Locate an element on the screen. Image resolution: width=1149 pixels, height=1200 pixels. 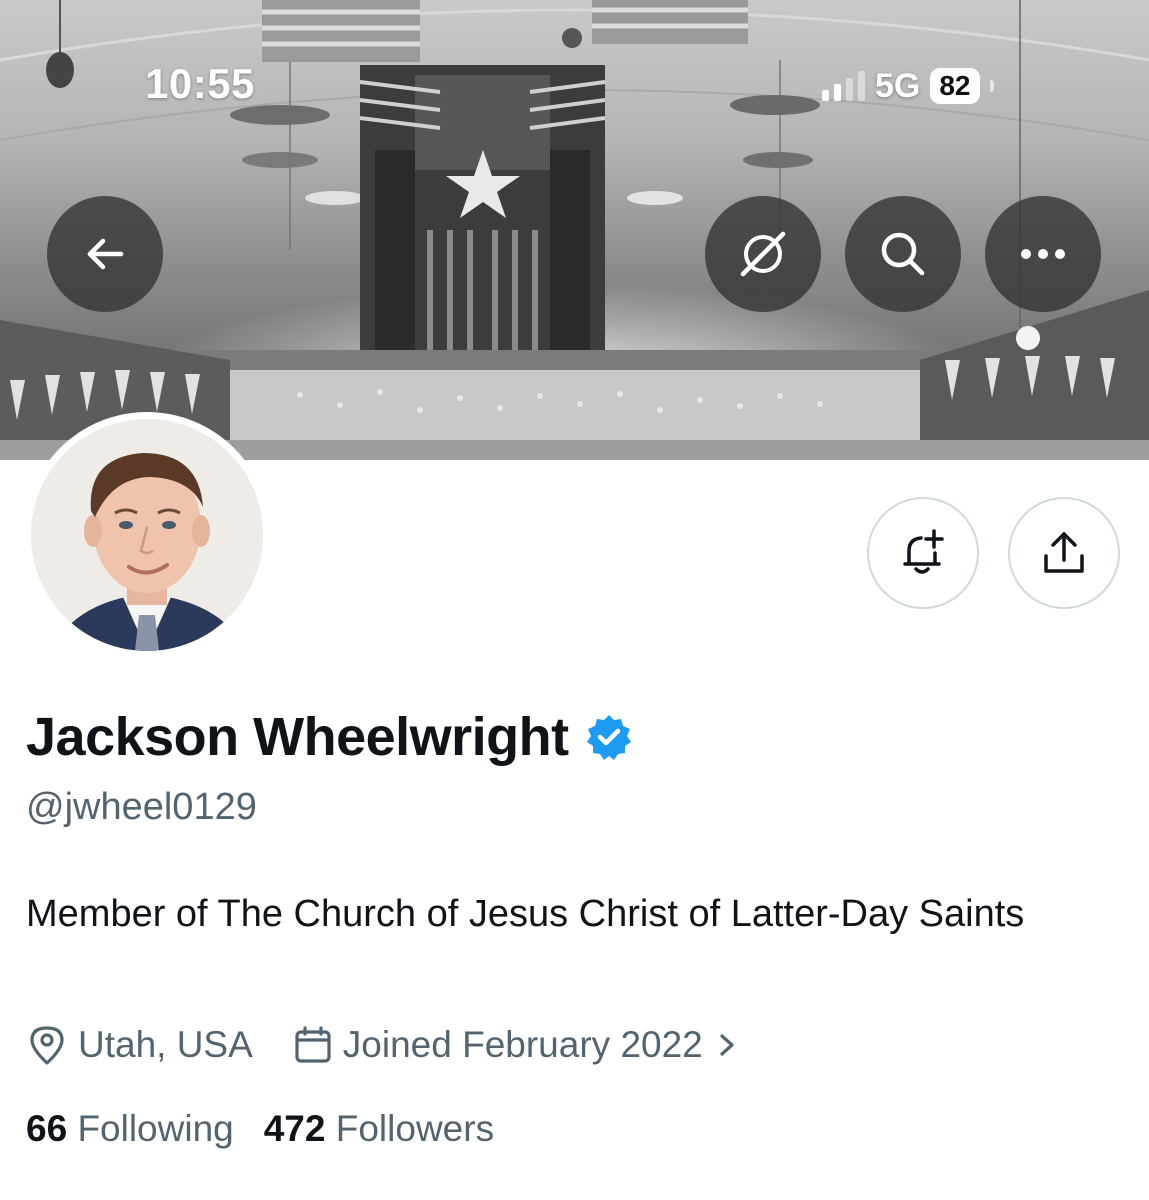
location-pin-icon is located at coordinates (47, 1045).